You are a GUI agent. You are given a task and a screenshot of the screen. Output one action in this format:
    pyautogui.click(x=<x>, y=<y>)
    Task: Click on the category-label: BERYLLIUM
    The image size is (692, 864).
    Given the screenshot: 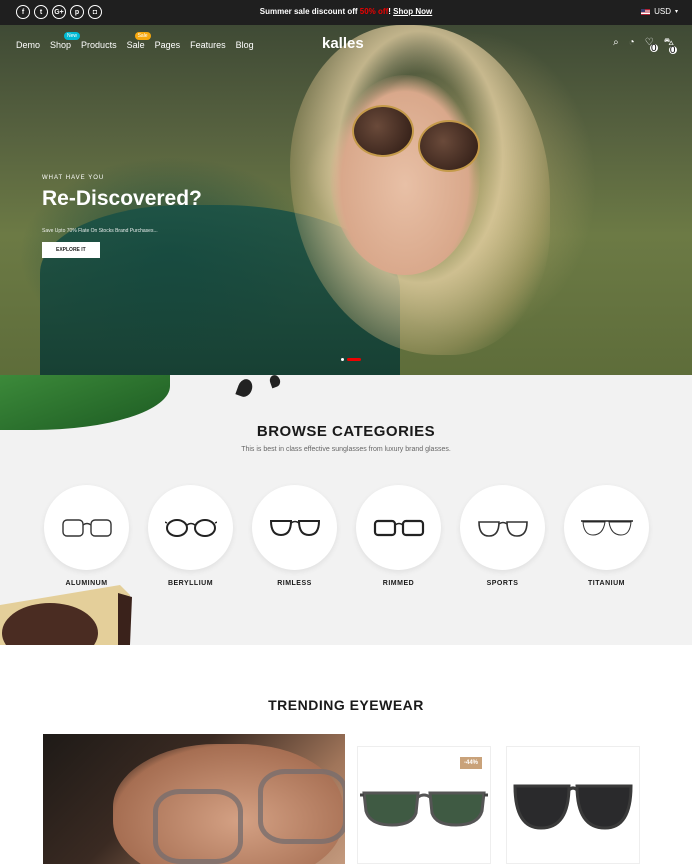 What is the action you would take?
    pyautogui.click(x=190, y=583)
    